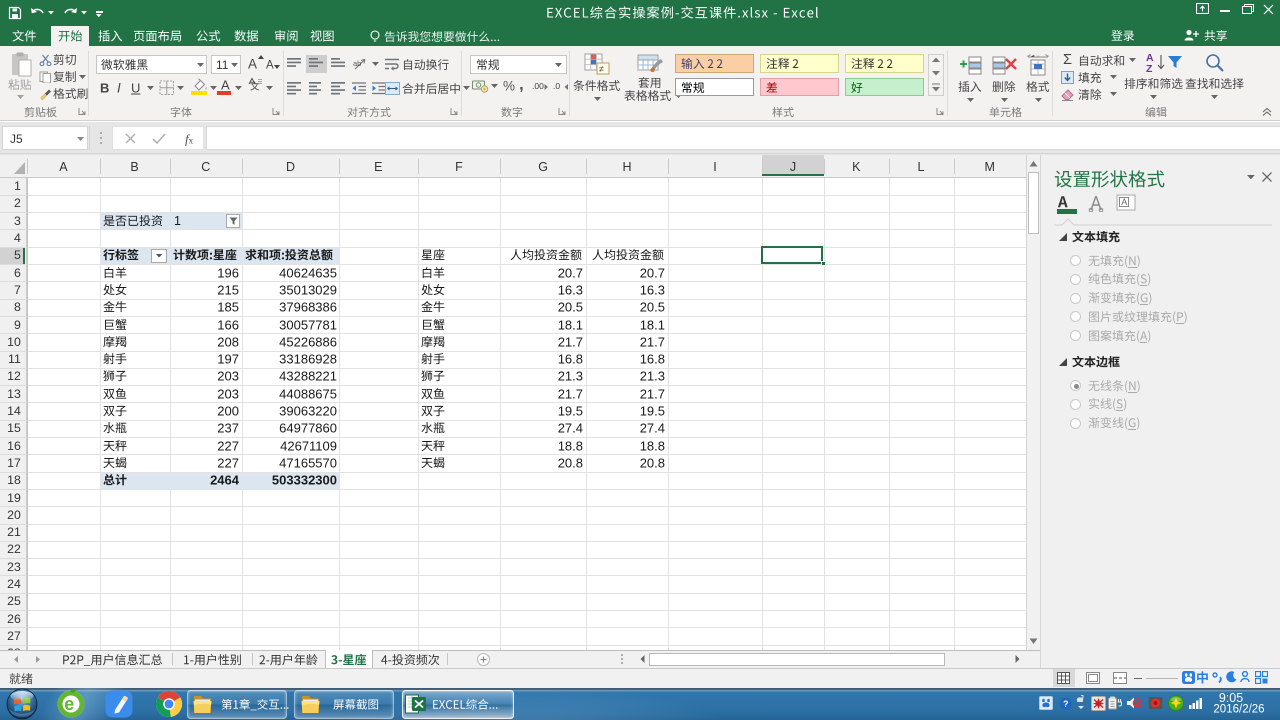 This screenshot has width=1280, height=720. What do you see at coordinates (538, 86) in the screenshot?
I see `svg-text: .00` at bounding box center [538, 86].